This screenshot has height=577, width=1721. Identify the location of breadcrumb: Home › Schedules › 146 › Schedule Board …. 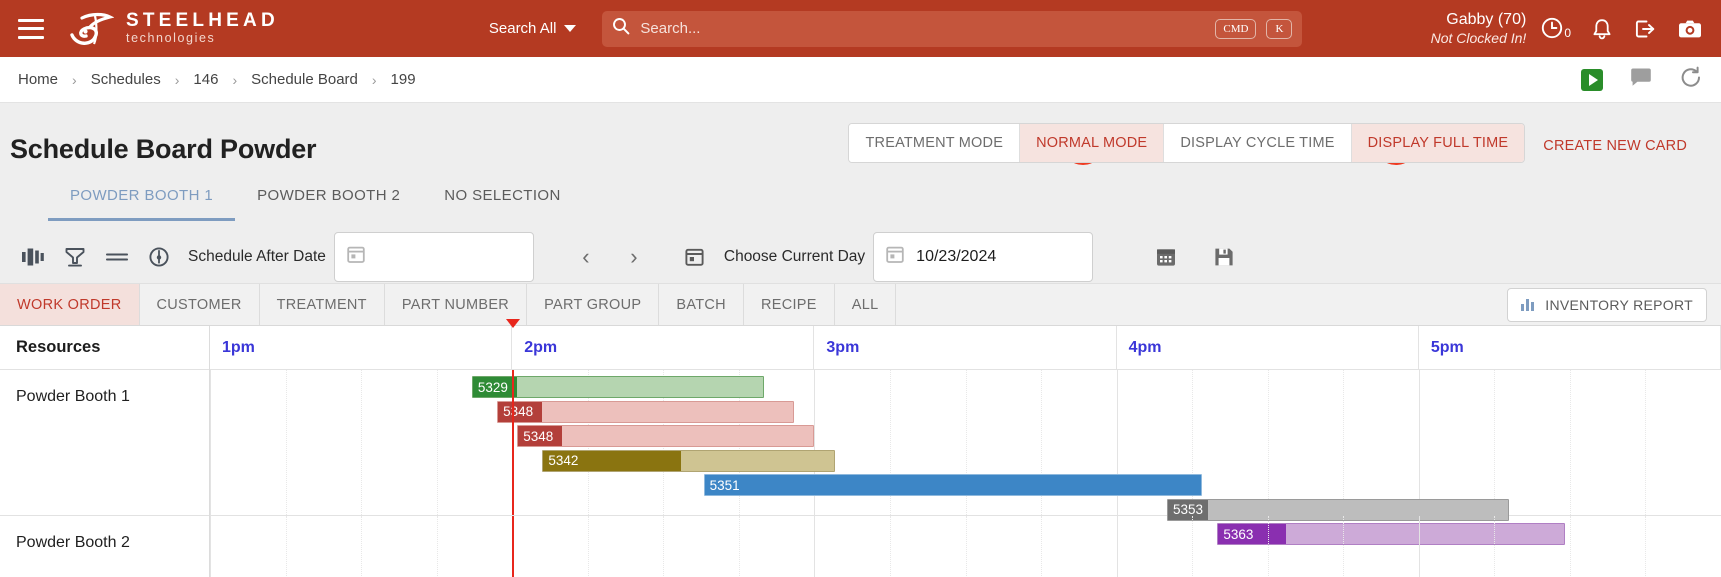
(860, 80).